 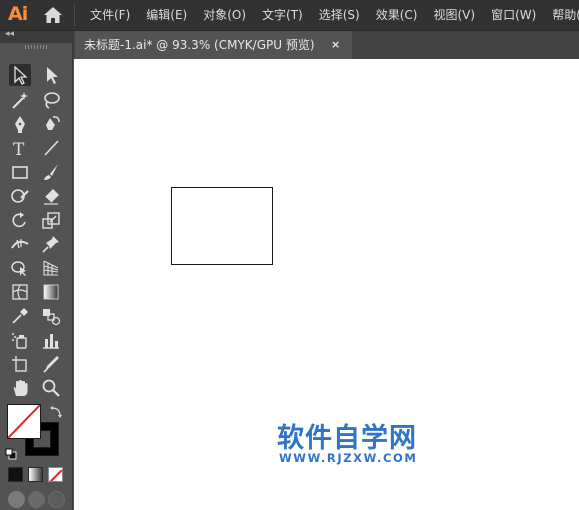 What do you see at coordinates (282, 15) in the screenshot?
I see `menu-type: 文字(T)` at bounding box center [282, 15].